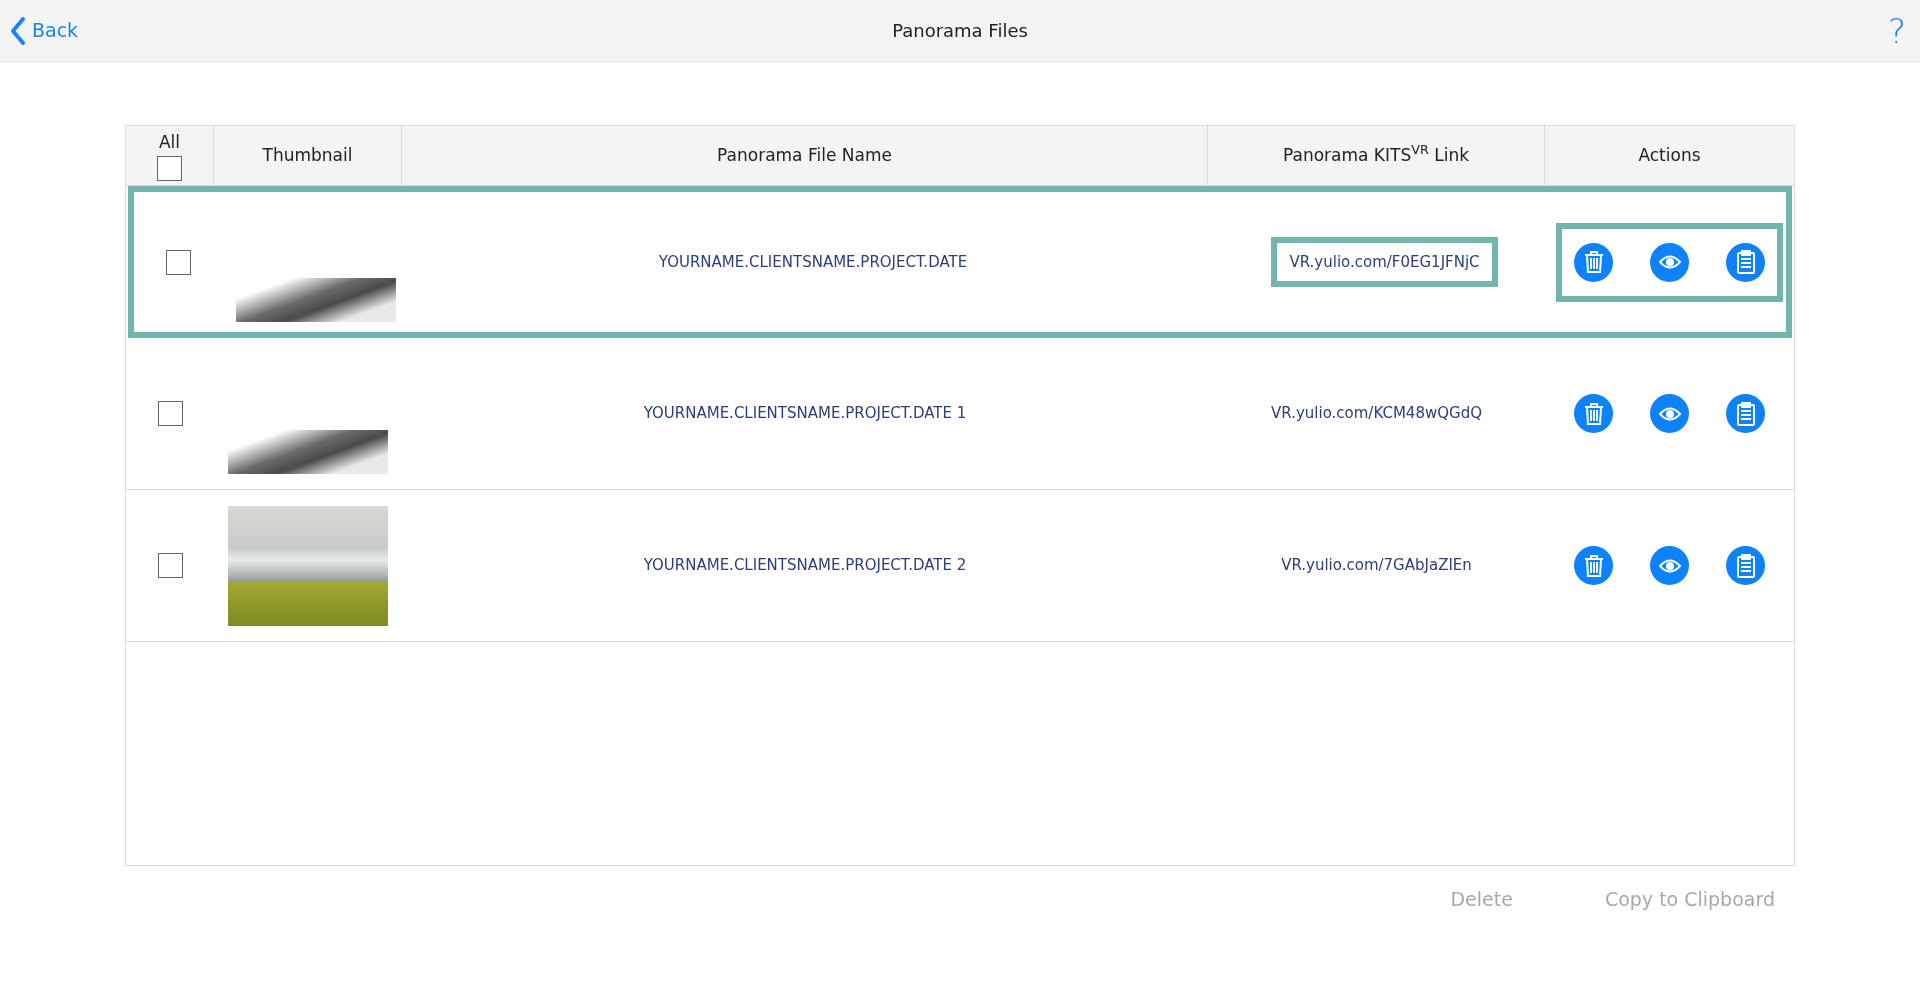 The height and width of the screenshot is (989, 1920). What do you see at coordinates (307, 155) in the screenshot?
I see `column-header: Thumbnail` at bounding box center [307, 155].